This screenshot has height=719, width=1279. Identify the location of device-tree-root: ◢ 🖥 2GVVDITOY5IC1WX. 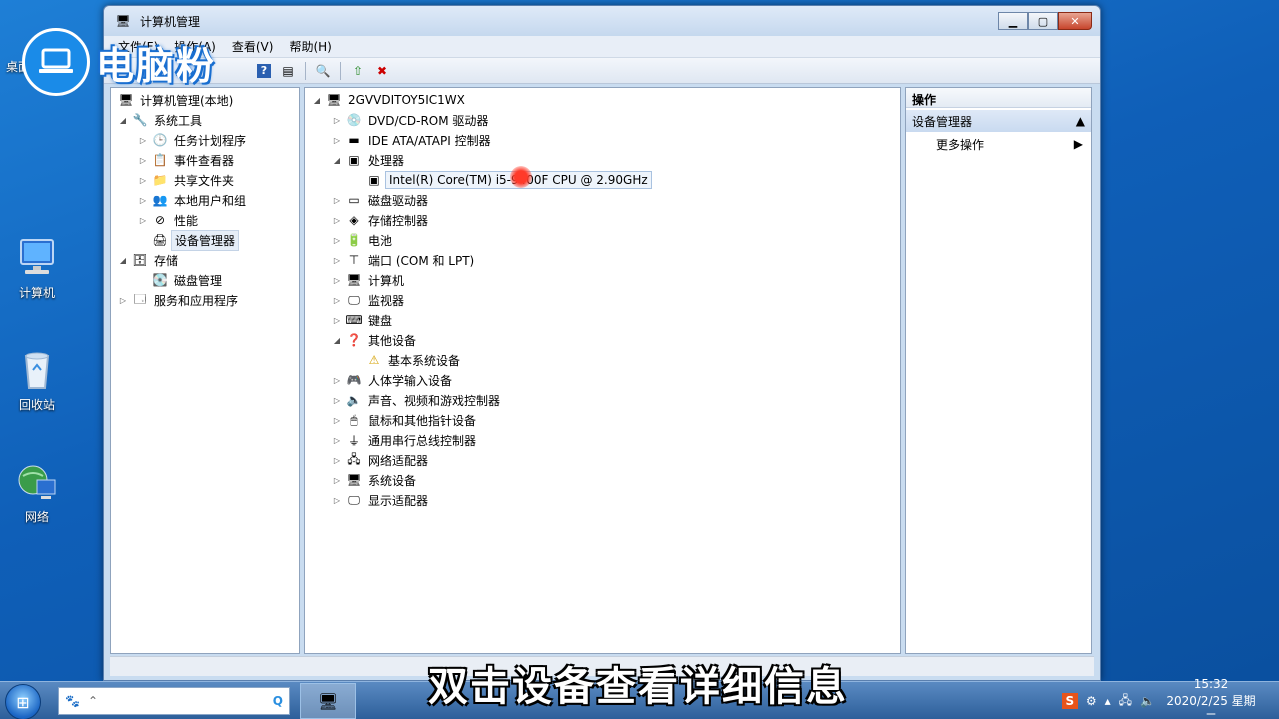
(602, 100).